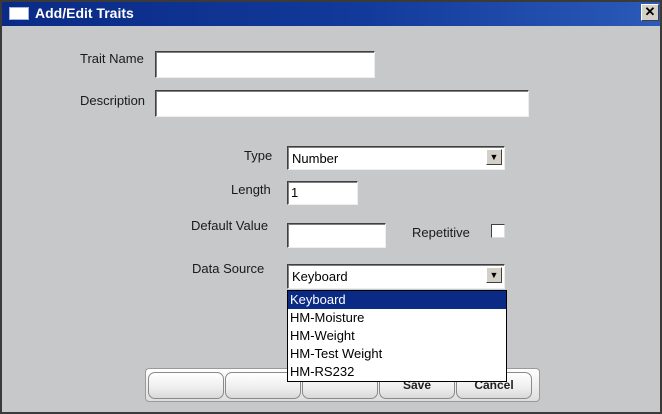 The width and height of the screenshot is (662, 414). What do you see at coordinates (397, 354) in the screenshot?
I see `dropdown-option-hm-test-weight: HM-Test Weight` at bounding box center [397, 354].